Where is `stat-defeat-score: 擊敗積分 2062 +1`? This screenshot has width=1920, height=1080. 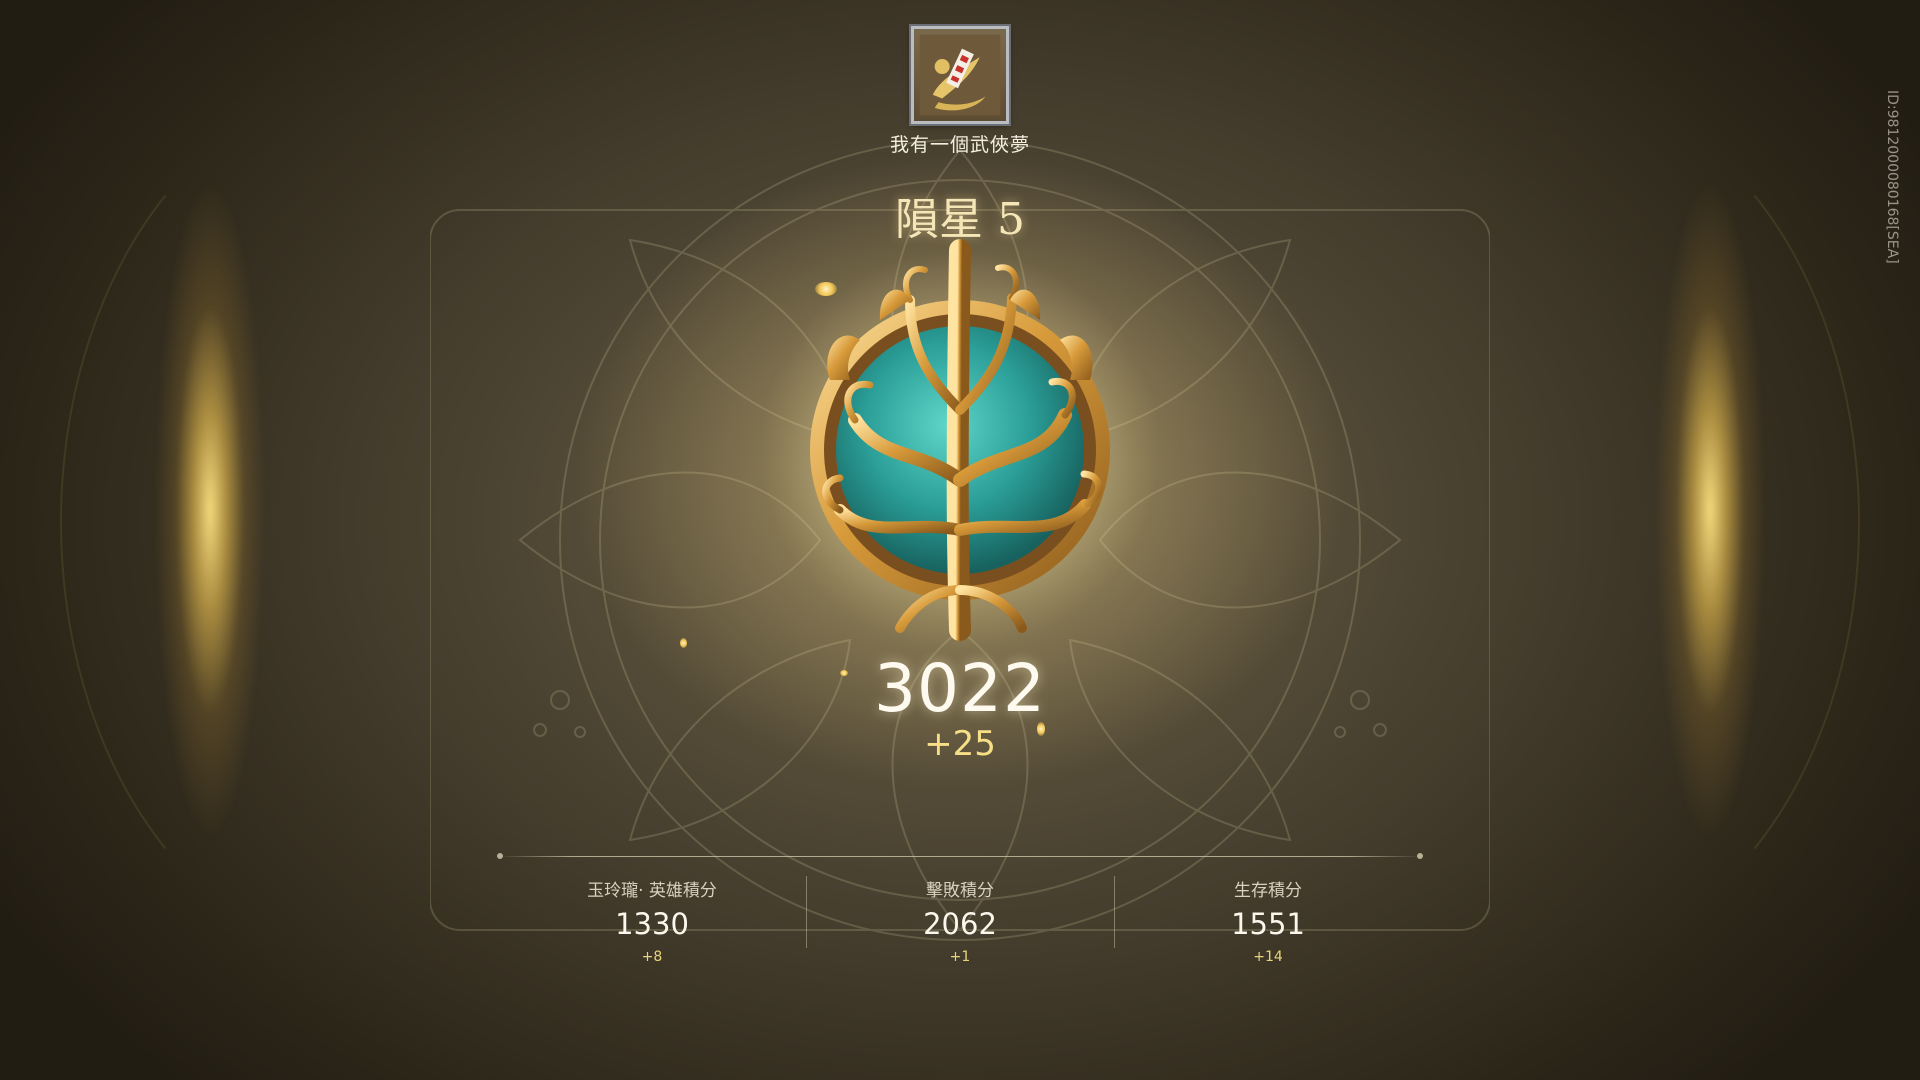 stat-defeat-score: 擊敗積分 2062 +1 is located at coordinates (960, 922).